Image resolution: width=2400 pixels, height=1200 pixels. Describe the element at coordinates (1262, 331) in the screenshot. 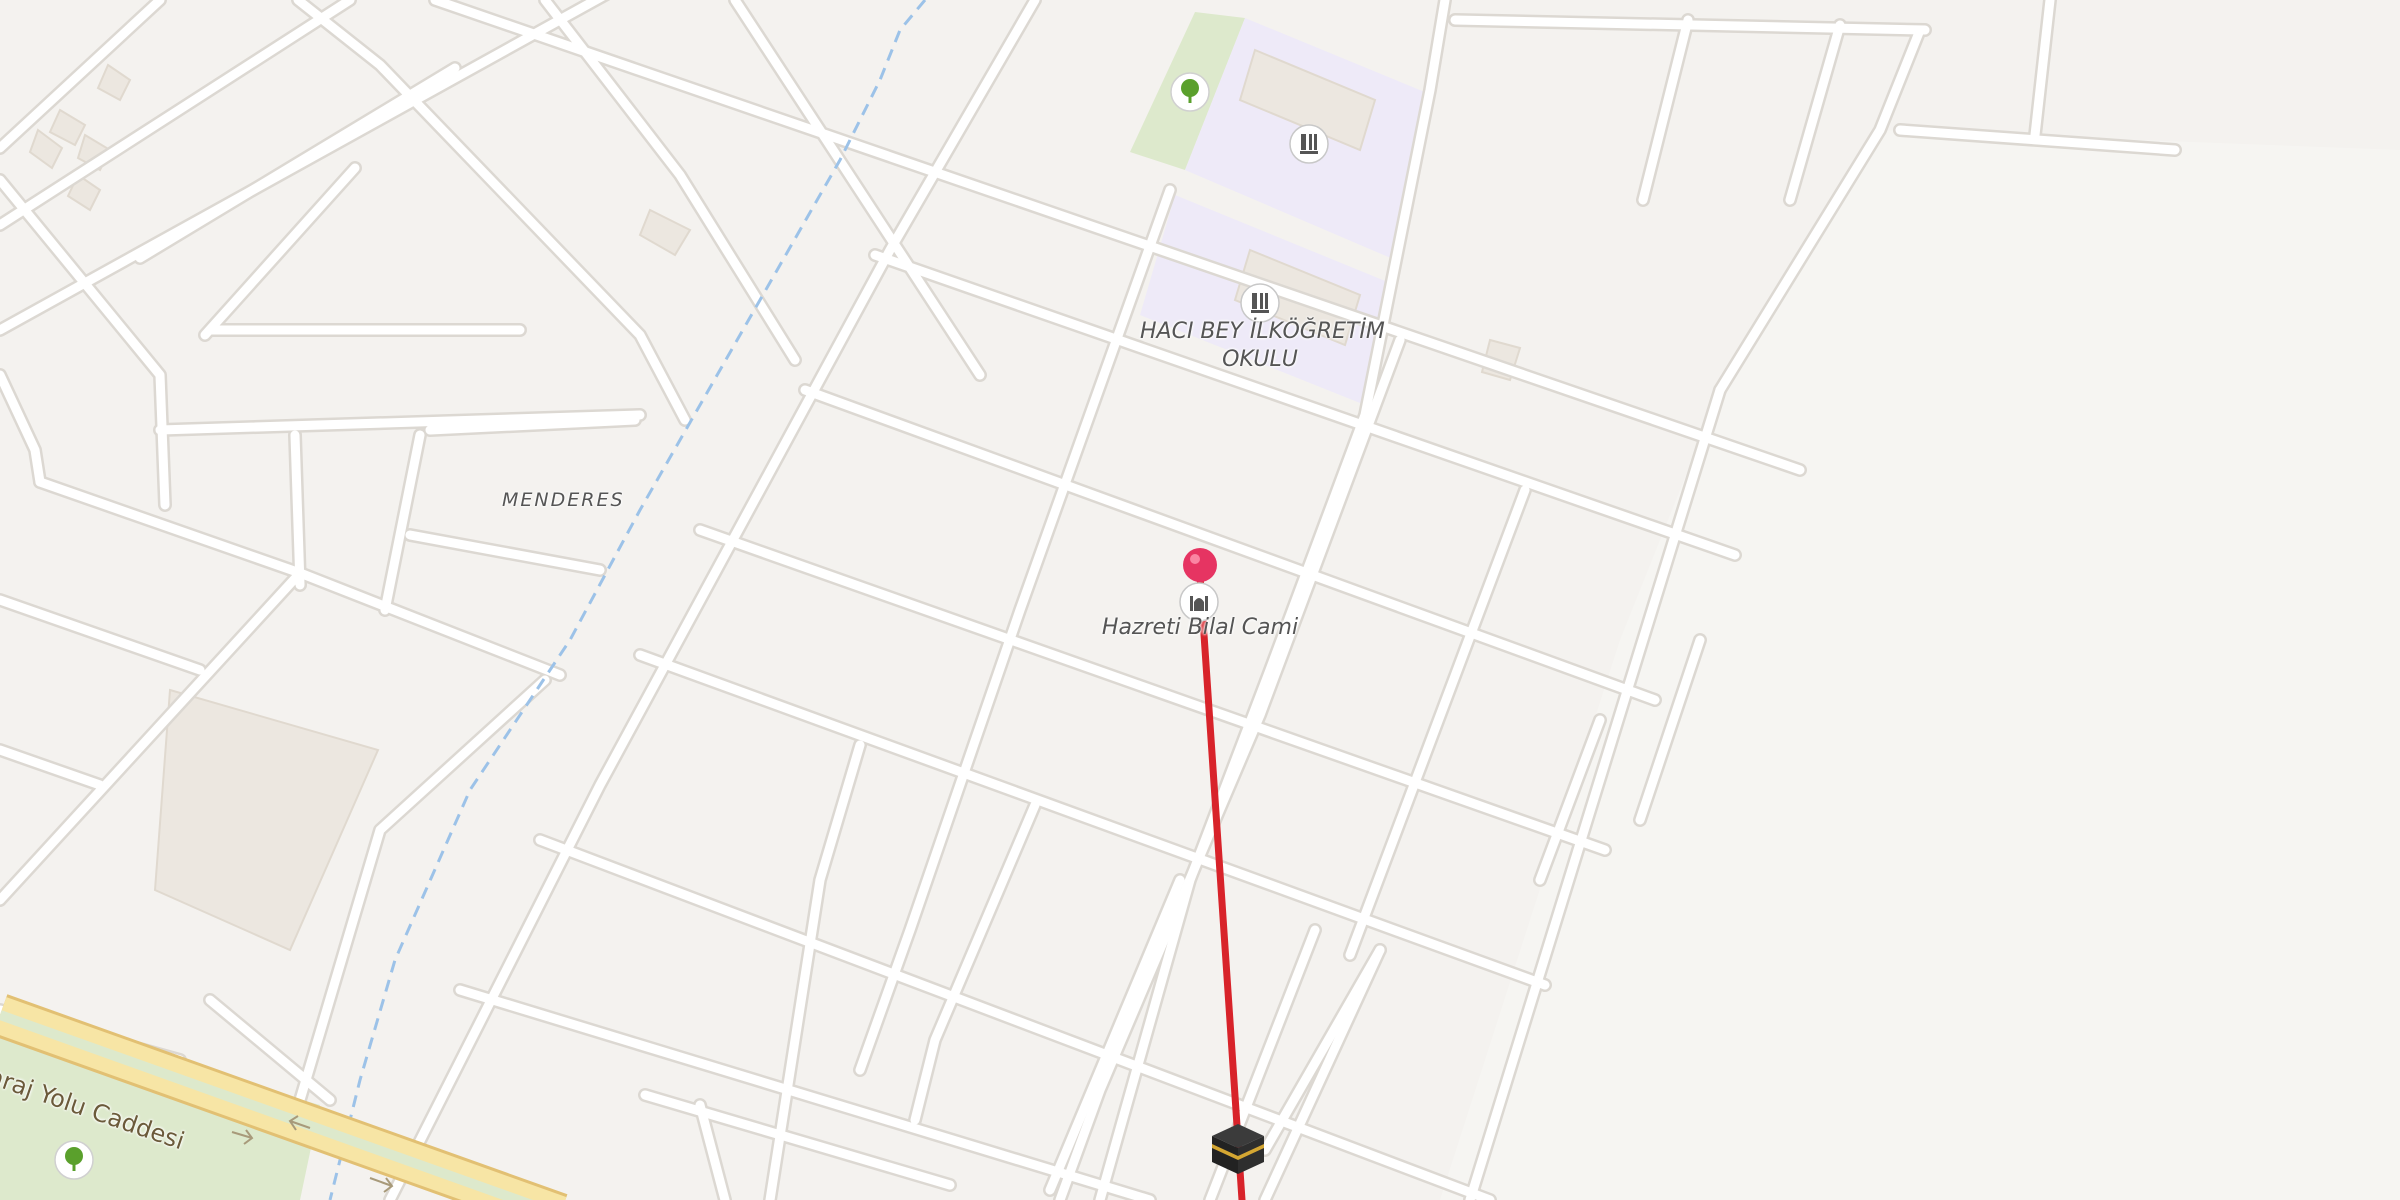

I see `school-label-line1: HACI BEY İLKÖĞRETİM` at that location.